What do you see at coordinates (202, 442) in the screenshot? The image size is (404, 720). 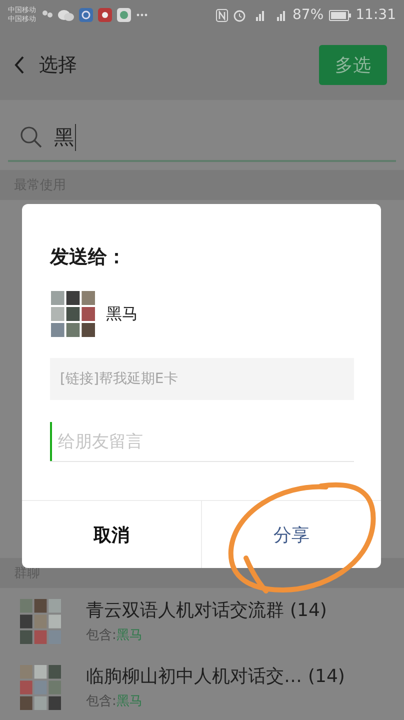 I see `message-field: 给朋友留言` at bounding box center [202, 442].